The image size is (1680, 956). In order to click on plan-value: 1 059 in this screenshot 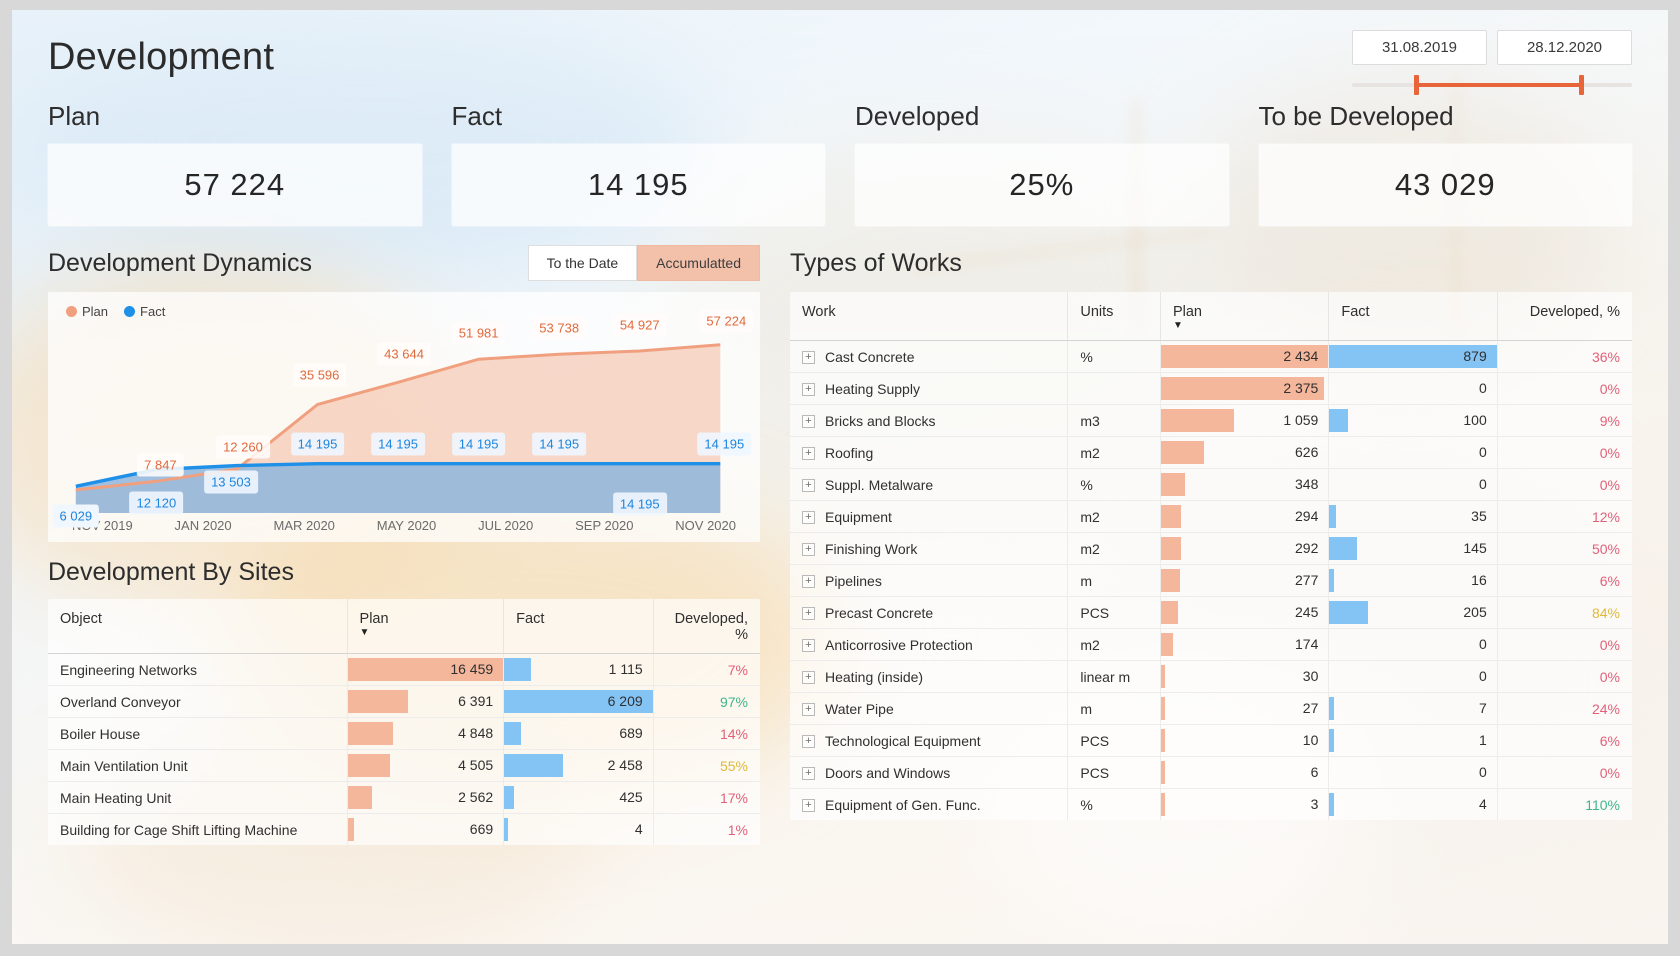, I will do `click(1301, 420)`.